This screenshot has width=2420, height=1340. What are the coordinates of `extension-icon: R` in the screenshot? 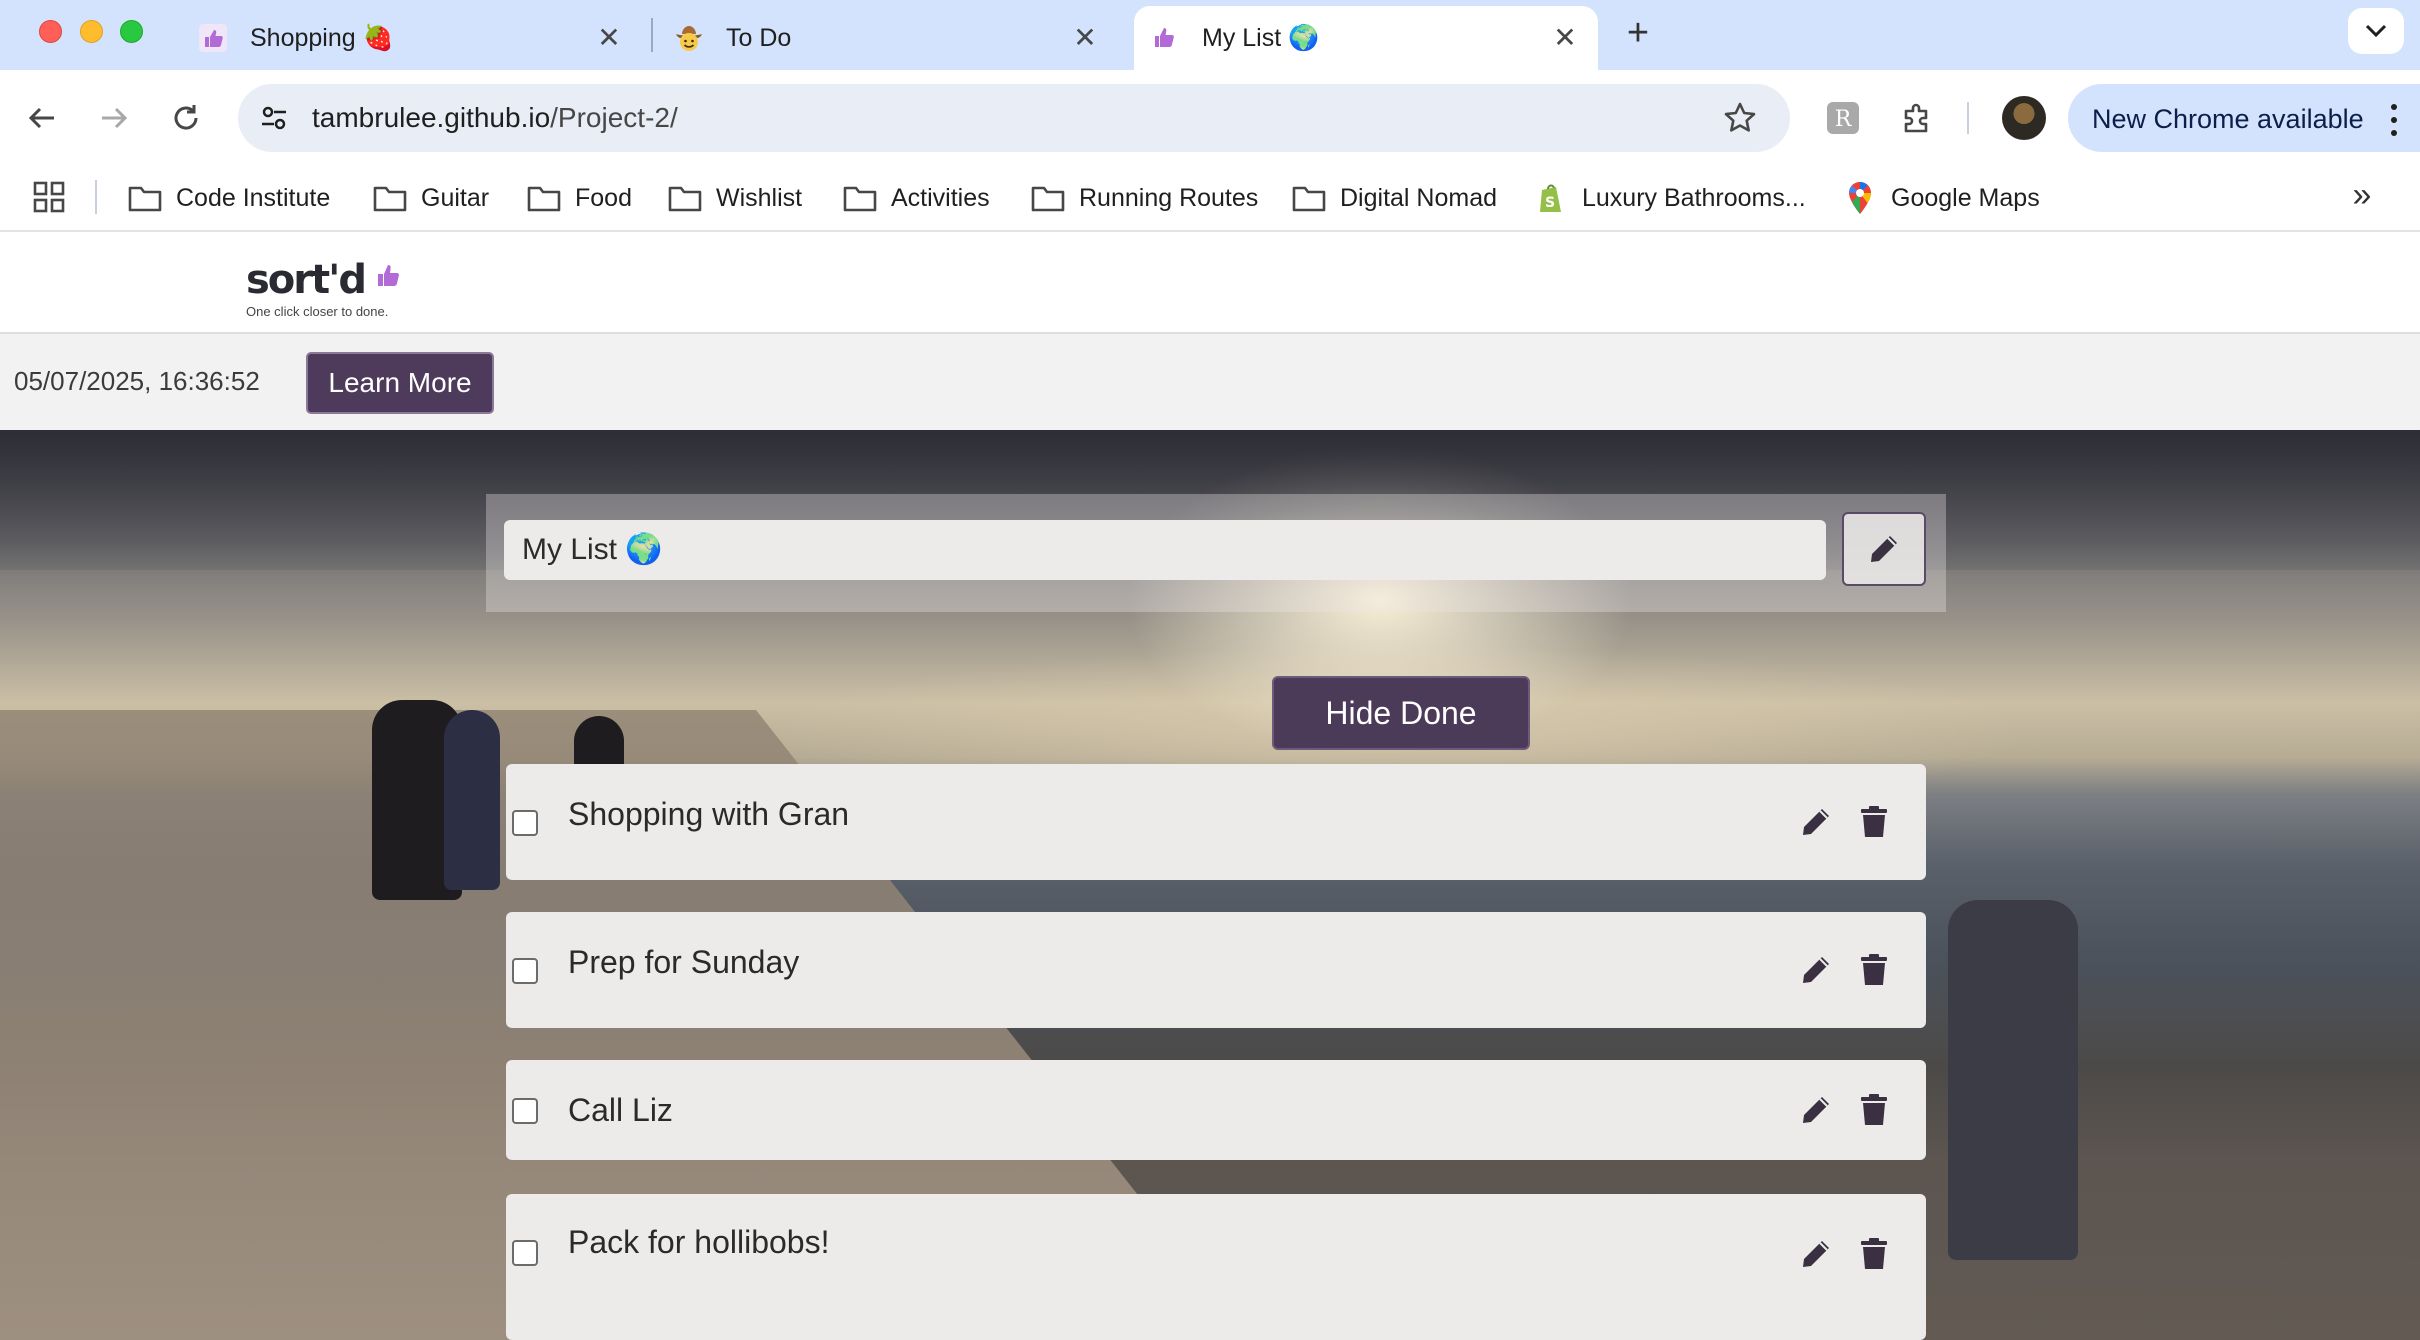 It's located at (1843, 118).